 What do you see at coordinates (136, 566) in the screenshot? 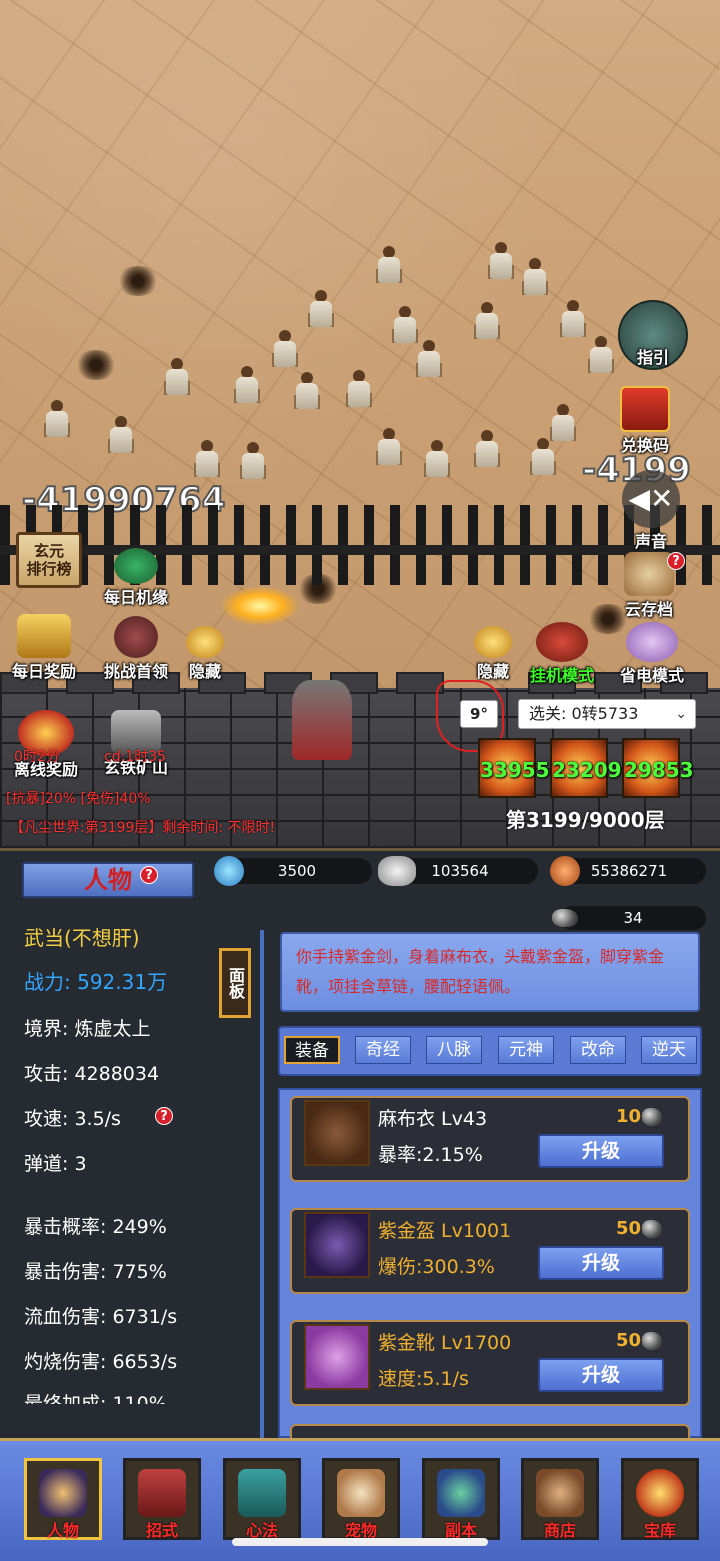
I see `fortune-bag-icon` at bounding box center [136, 566].